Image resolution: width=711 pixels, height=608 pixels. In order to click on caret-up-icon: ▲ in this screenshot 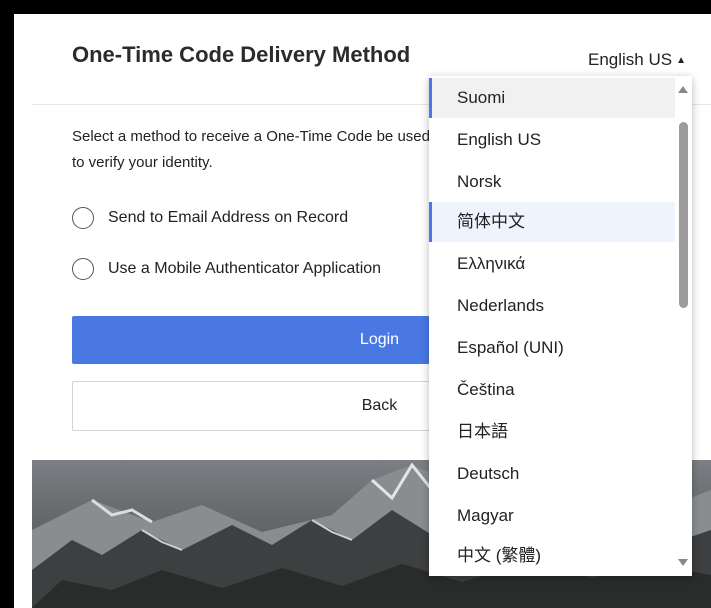, I will do `click(681, 60)`.